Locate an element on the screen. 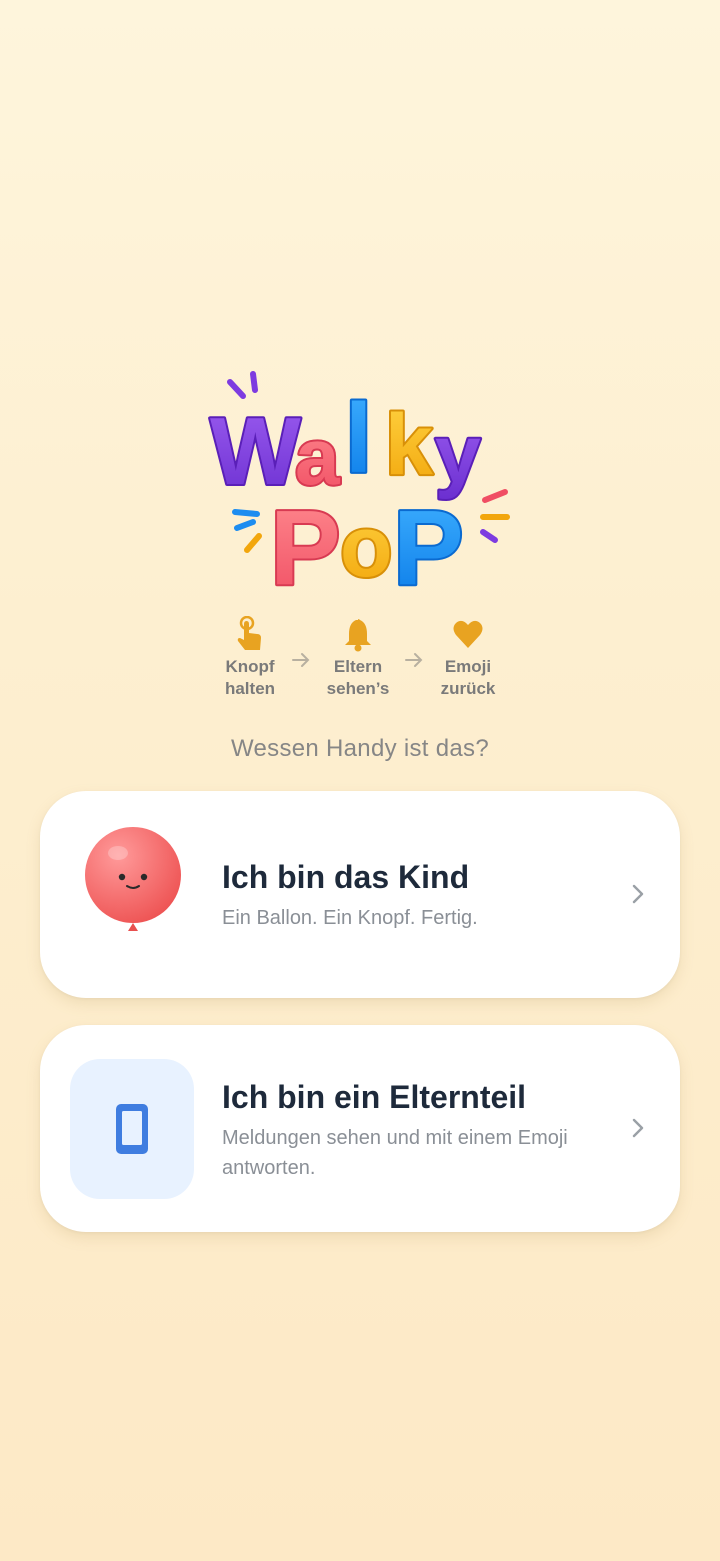  parent-option-title: Ich bin ein Elternteil is located at coordinates (374, 1097).